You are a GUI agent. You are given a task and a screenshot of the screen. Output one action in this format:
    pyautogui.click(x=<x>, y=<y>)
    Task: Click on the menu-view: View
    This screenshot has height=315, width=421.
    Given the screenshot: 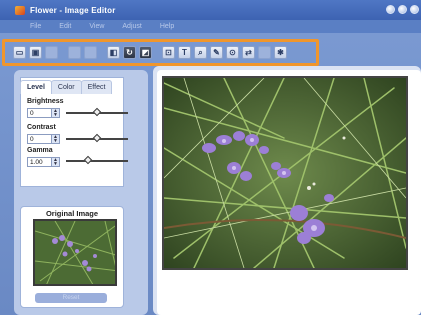 What is the action you would take?
    pyautogui.click(x=96, y=26)
    